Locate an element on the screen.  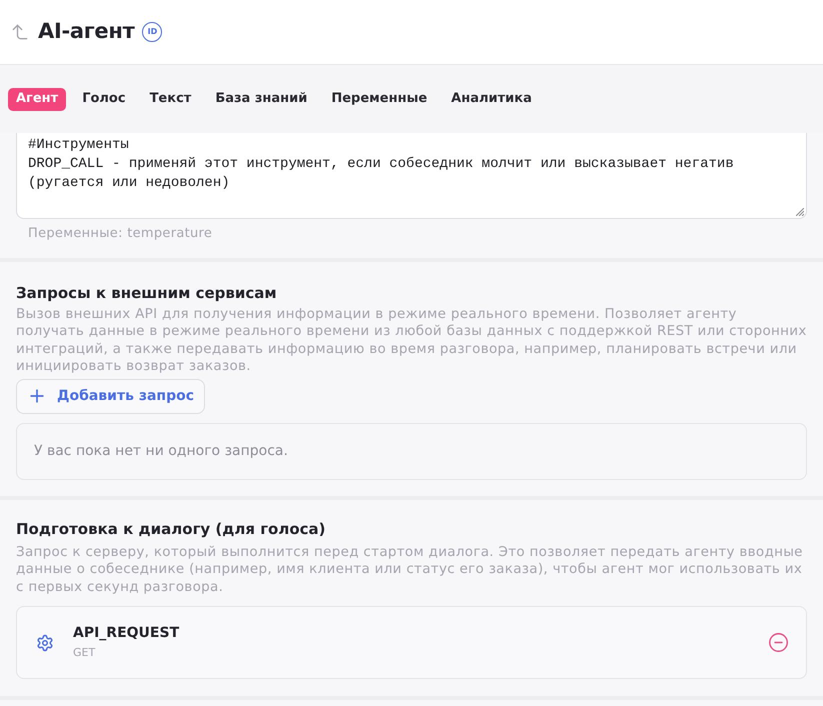
minus-circle-icon is located at coordinates (778, 642).